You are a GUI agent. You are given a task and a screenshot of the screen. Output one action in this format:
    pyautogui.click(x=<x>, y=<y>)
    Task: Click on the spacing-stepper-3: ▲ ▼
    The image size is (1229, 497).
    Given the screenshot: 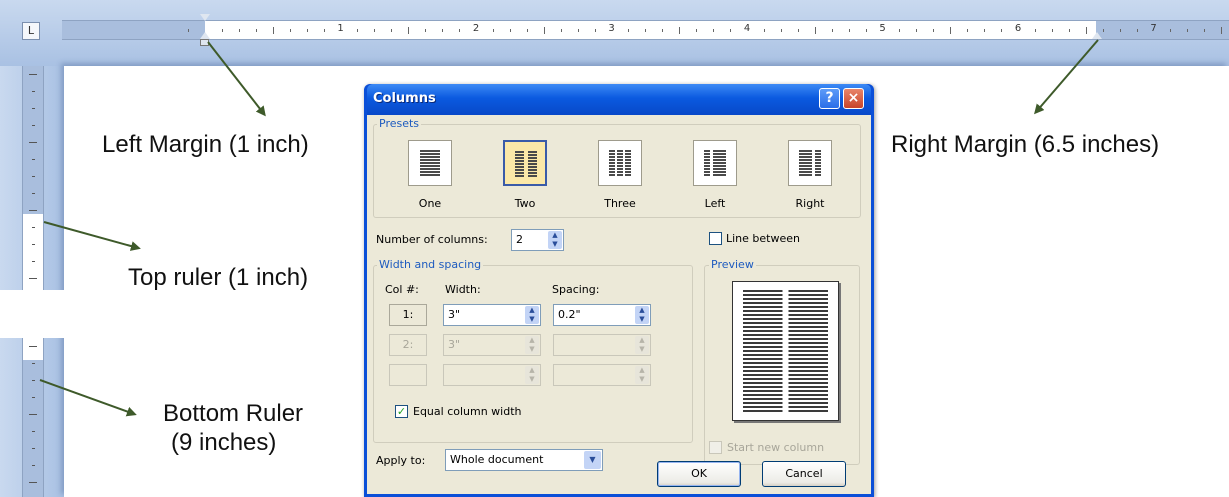 What is the action you would take?
    pyautogui.click(x=602, y=375)
    